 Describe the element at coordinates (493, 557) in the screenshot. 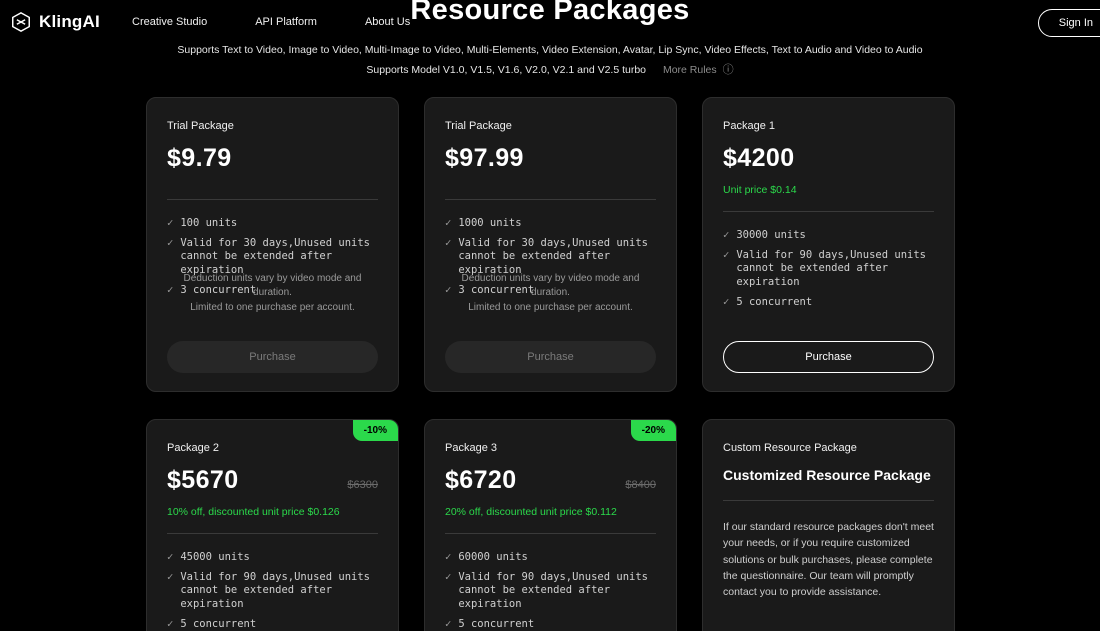

I see `feature-text: 60000 units` at that location.